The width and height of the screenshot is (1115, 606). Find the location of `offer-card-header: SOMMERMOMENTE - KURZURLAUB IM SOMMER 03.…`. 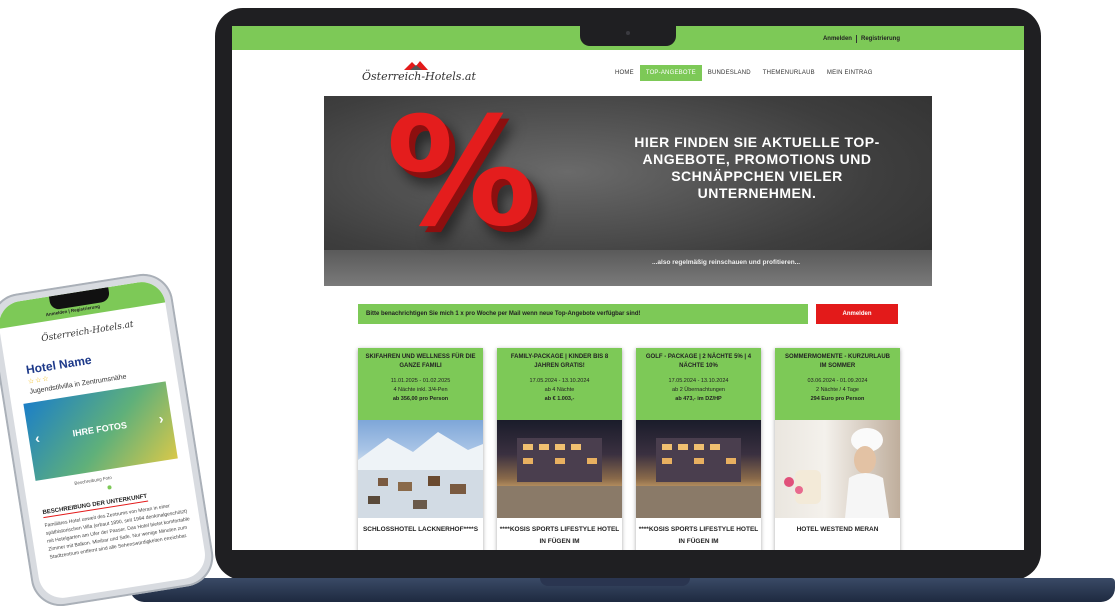

offer-card-header: SOMMERMOMENTE - KURZURLAUB IM SOMMER 03.… is located at coordinates (837, 384).